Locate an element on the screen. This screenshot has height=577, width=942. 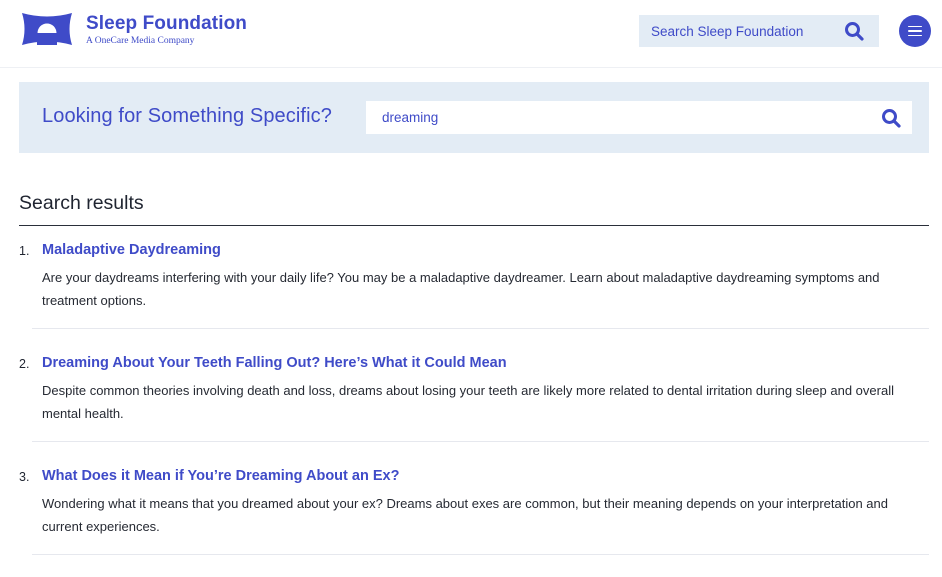
search-panel: Looking for Something Specific? is located at coordinates (474, 117).